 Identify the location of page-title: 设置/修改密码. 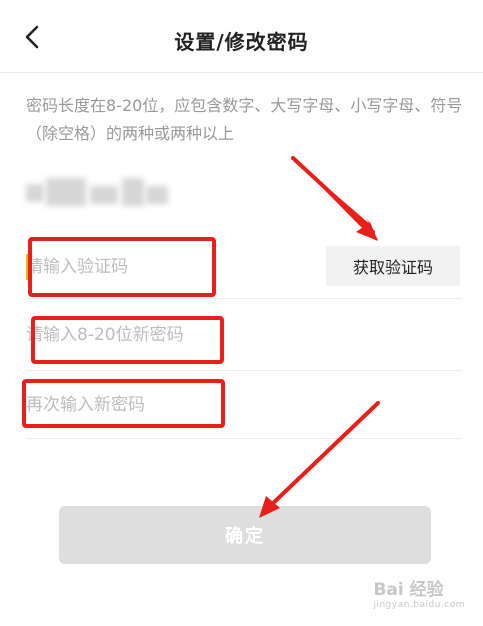
(241, 42).